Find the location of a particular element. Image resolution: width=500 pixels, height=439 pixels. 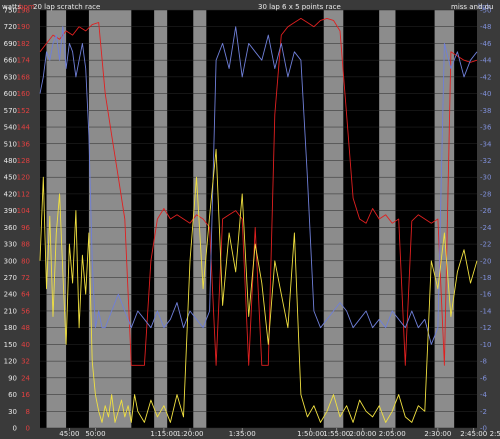

kph-tick-14: -28 is located at coordinates (485, 194).